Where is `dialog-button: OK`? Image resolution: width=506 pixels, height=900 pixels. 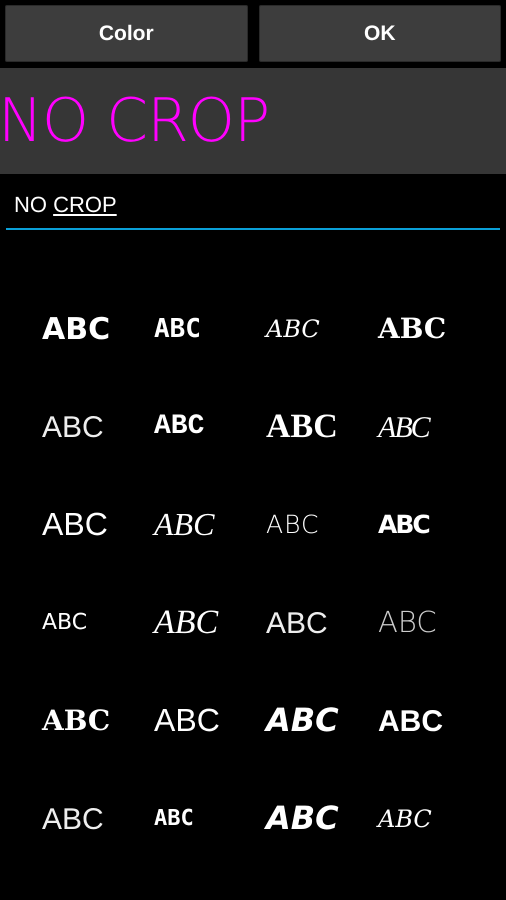
dialog-button: OK is located at coordinates (379, 33).